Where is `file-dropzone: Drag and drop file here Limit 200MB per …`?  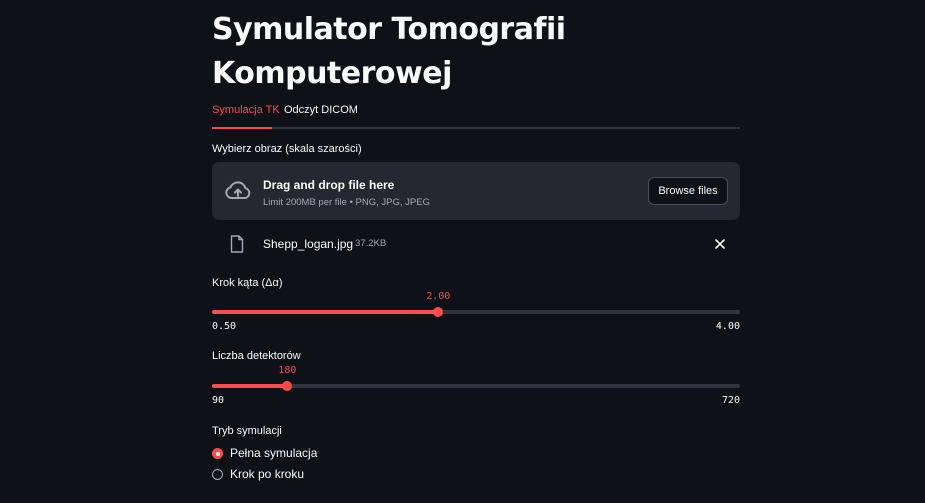
file-dropzone: Drag and drop file here Limit 200MB per … is located at coordinates (476, 191).